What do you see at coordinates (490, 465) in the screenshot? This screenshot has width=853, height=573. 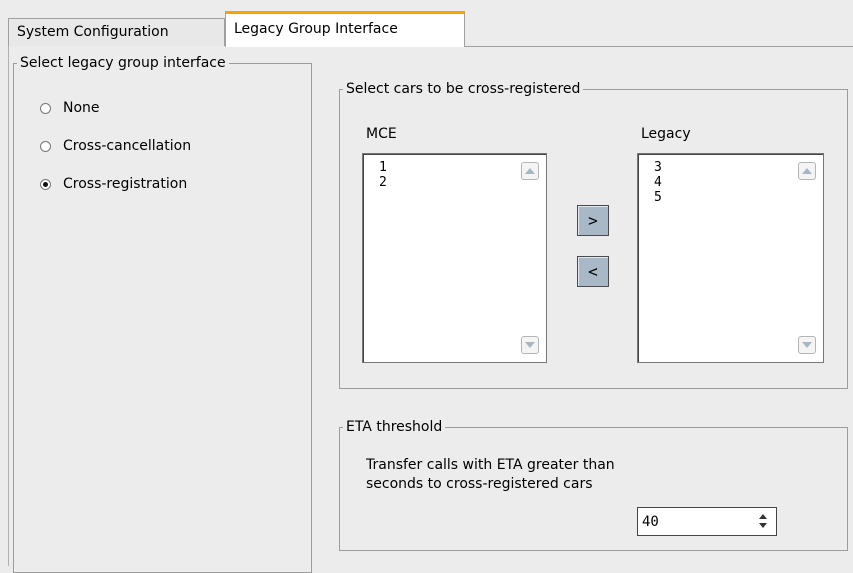 I see `eta-text-line1: Transfer calls with ETA greater than` at bounding box center [490, 465].